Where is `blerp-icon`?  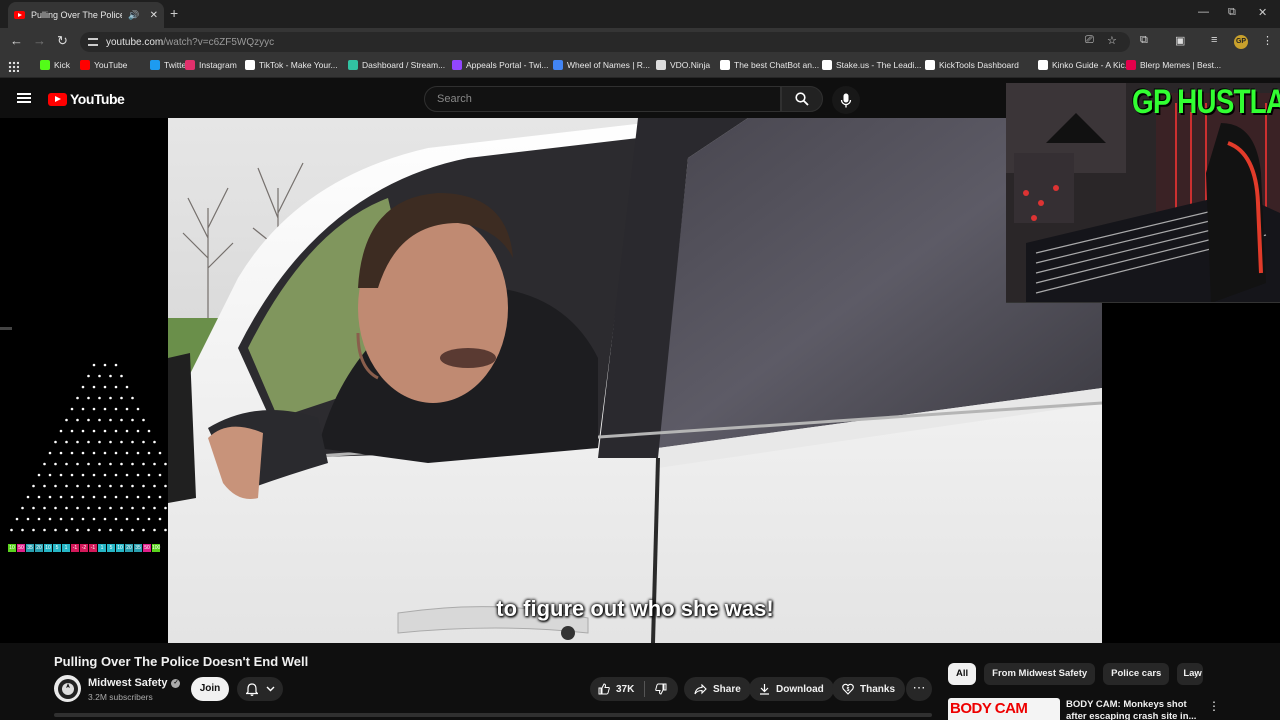 blerp-icon is located at coordinates (1131, 65).